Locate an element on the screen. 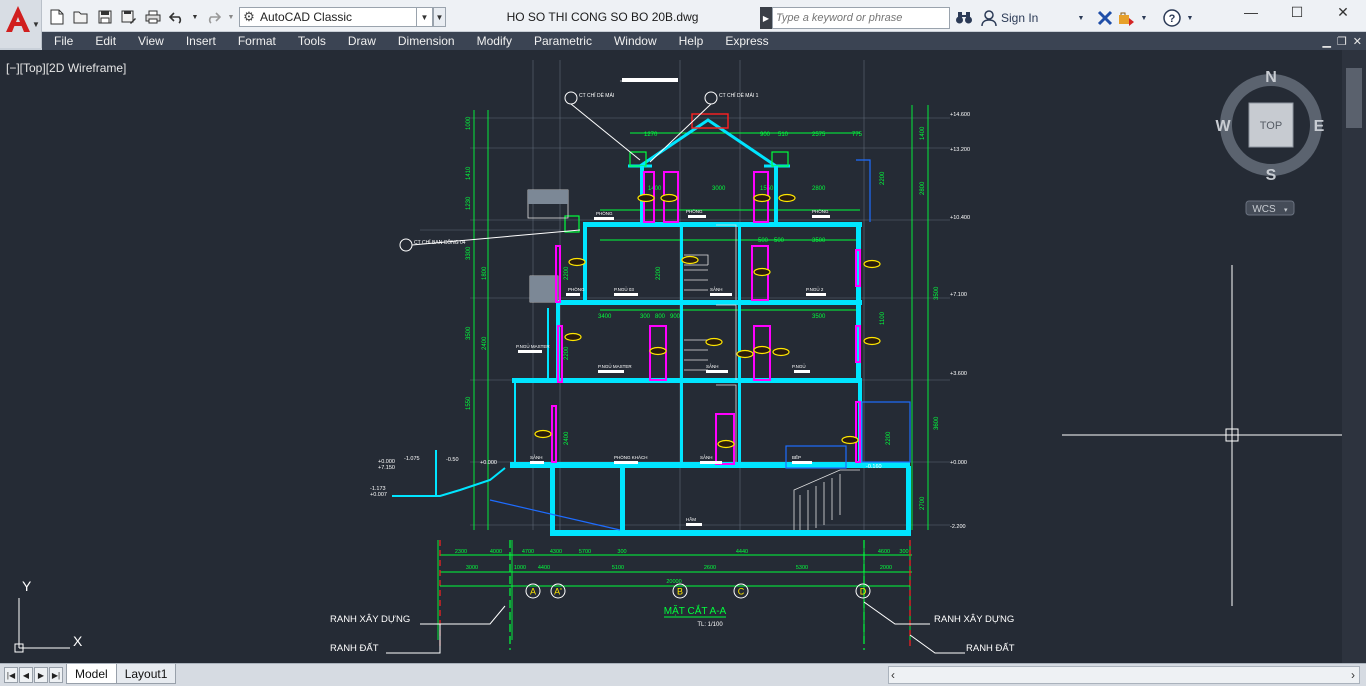 This screenshot has height=686, width=1366. viewcube: TOP N S E W WCS ▾ is located at coordinates (1270, 142).